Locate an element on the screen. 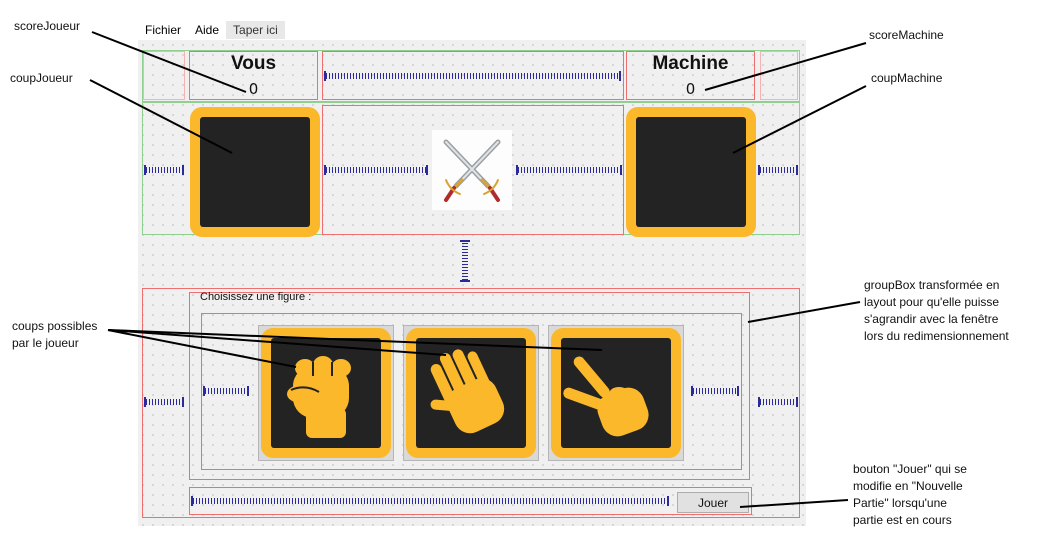  line-groupbox is located at coordinates (804, 312).